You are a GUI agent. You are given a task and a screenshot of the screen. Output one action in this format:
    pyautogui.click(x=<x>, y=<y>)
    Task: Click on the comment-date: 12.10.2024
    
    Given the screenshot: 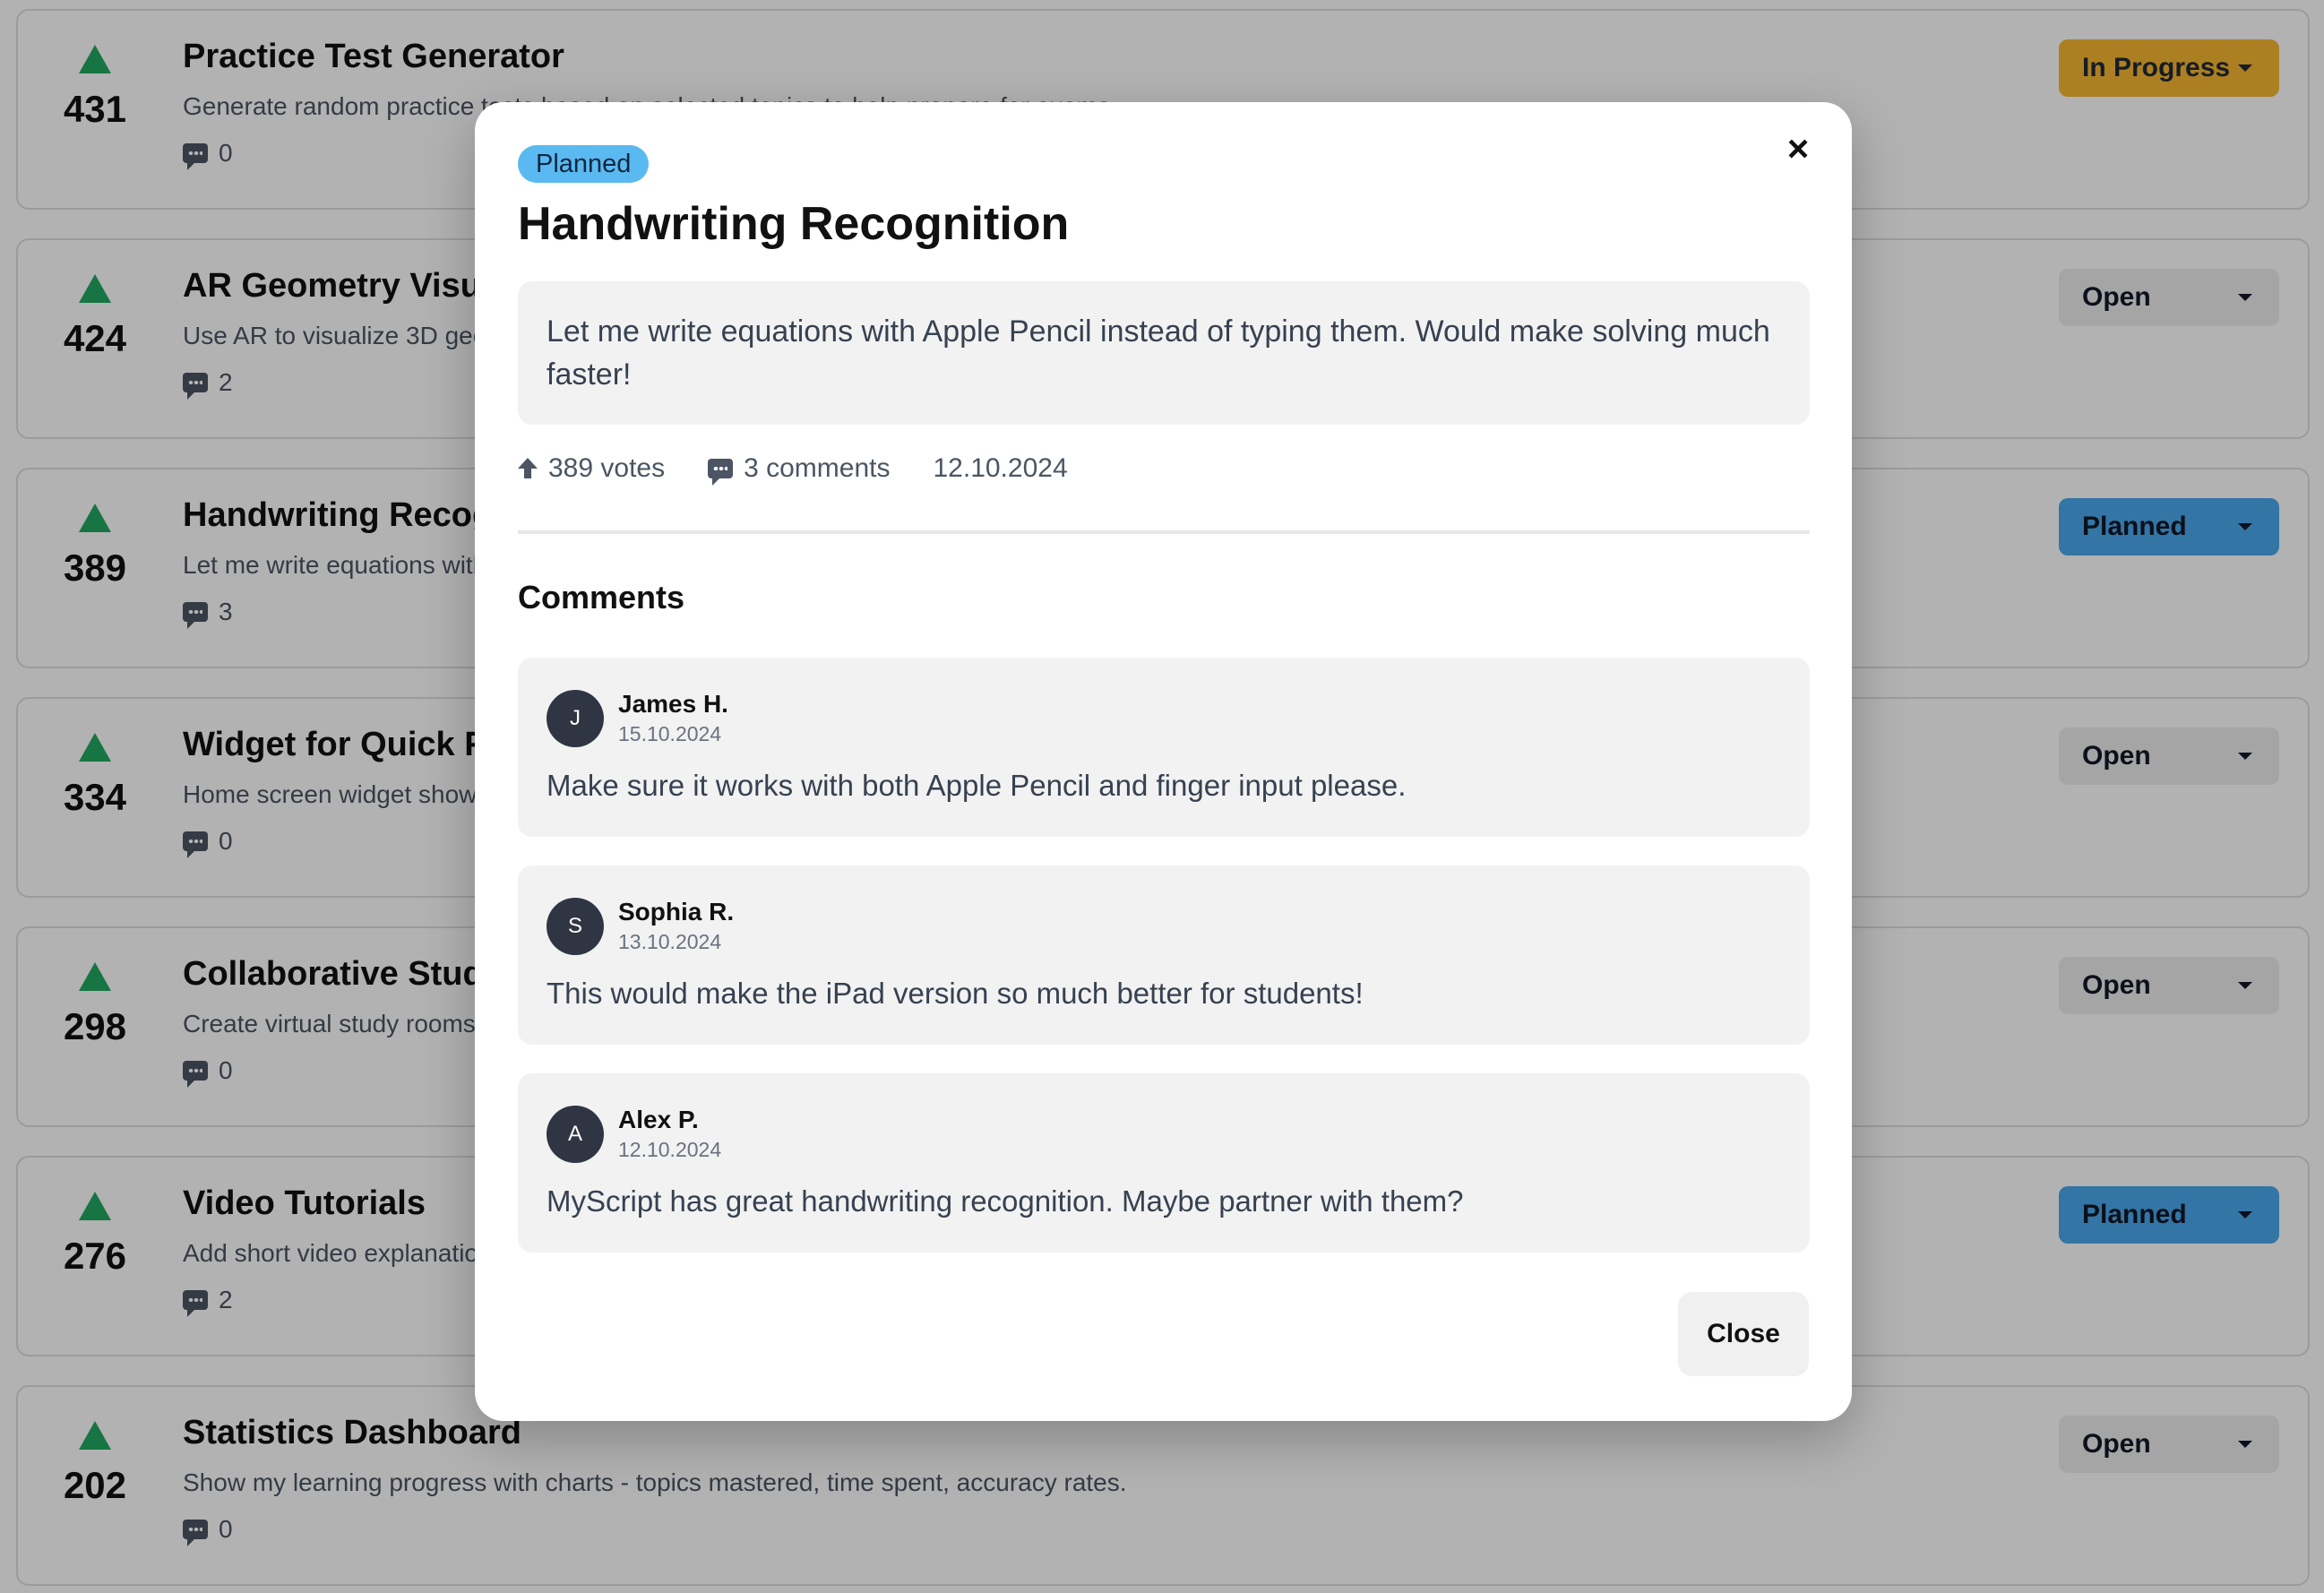 What is the action you would take?
    pyautogui.click(x=670, y=1149)
    